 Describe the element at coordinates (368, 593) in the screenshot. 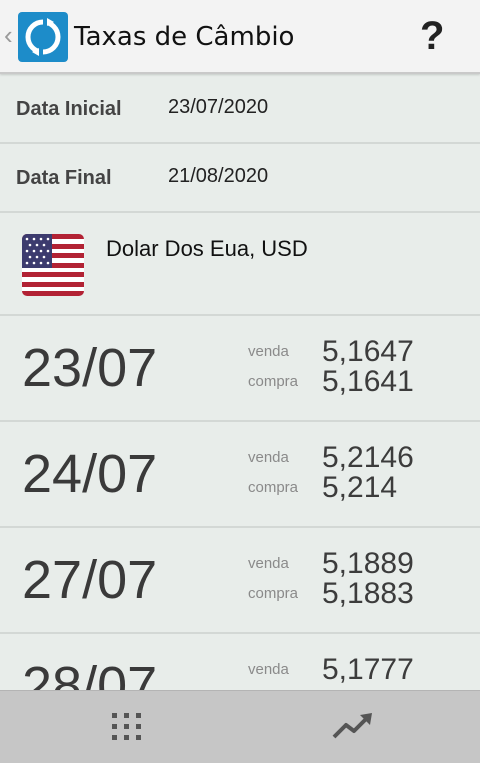

I see `buy-value: 5,1883` at that location.